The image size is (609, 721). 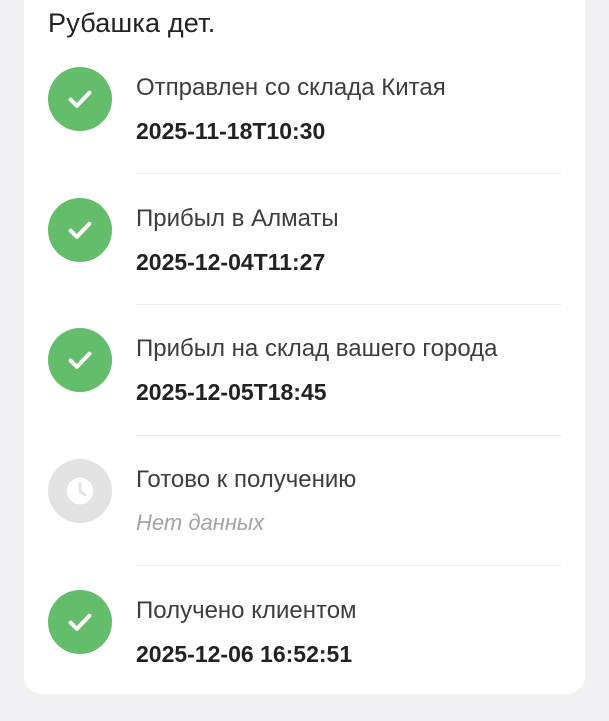 What do you see at coordinates (231, 392) in the screenshot?
I see `step-date: 2025-12-05T18:45` at bounding box center [231, 392].